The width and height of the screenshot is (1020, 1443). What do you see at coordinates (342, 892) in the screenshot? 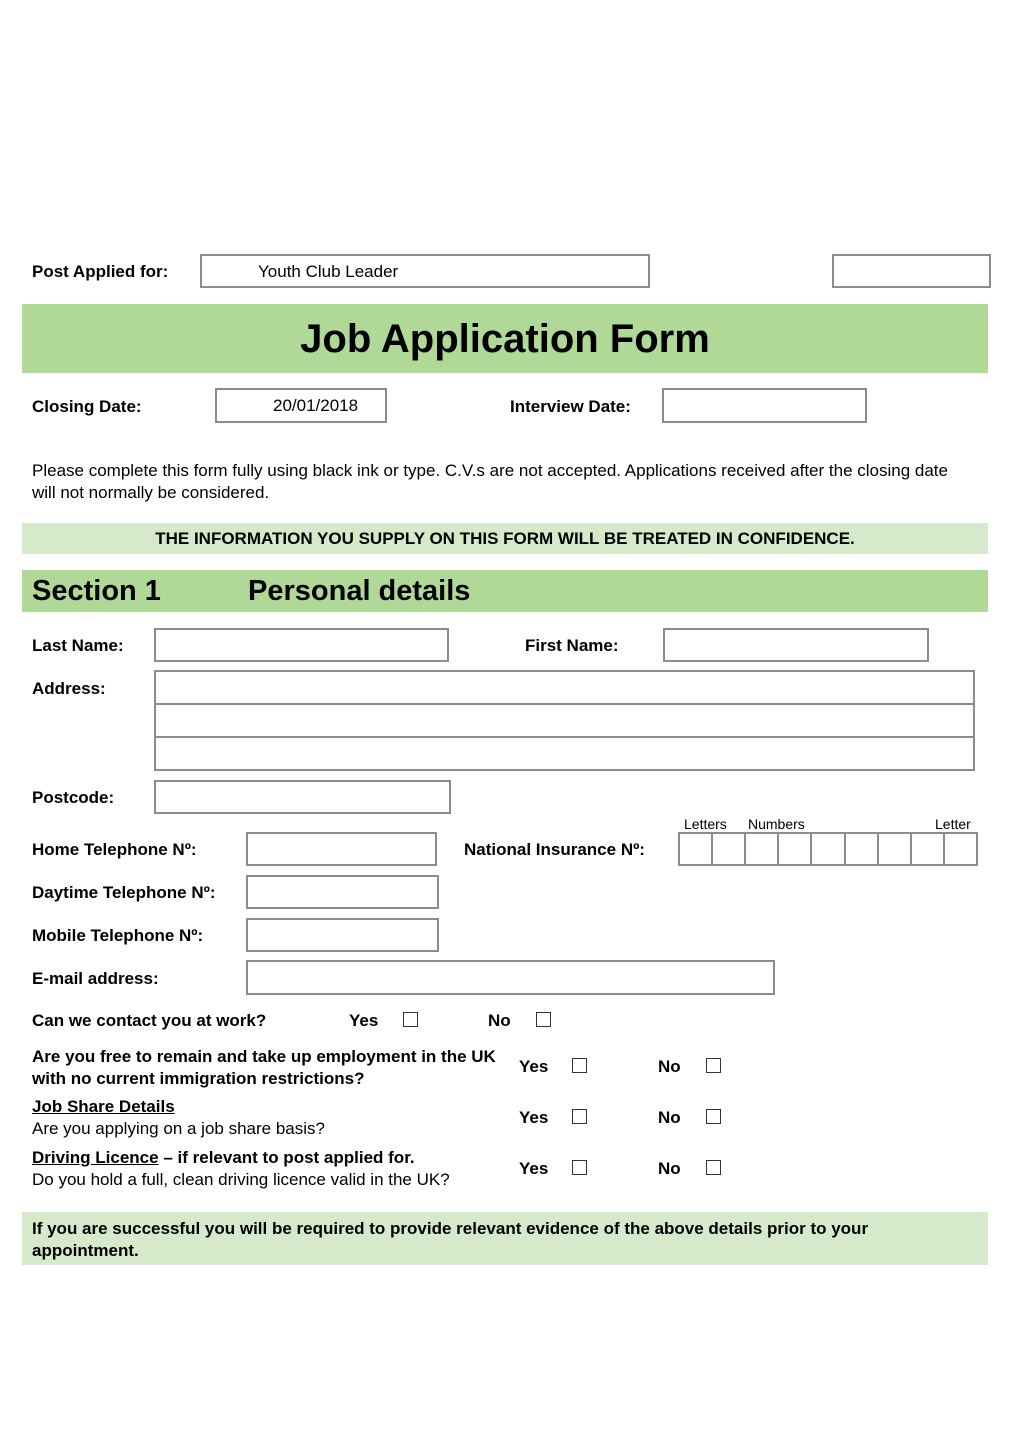
I see `daytime-tel-field` at bounding box center [342, 892].